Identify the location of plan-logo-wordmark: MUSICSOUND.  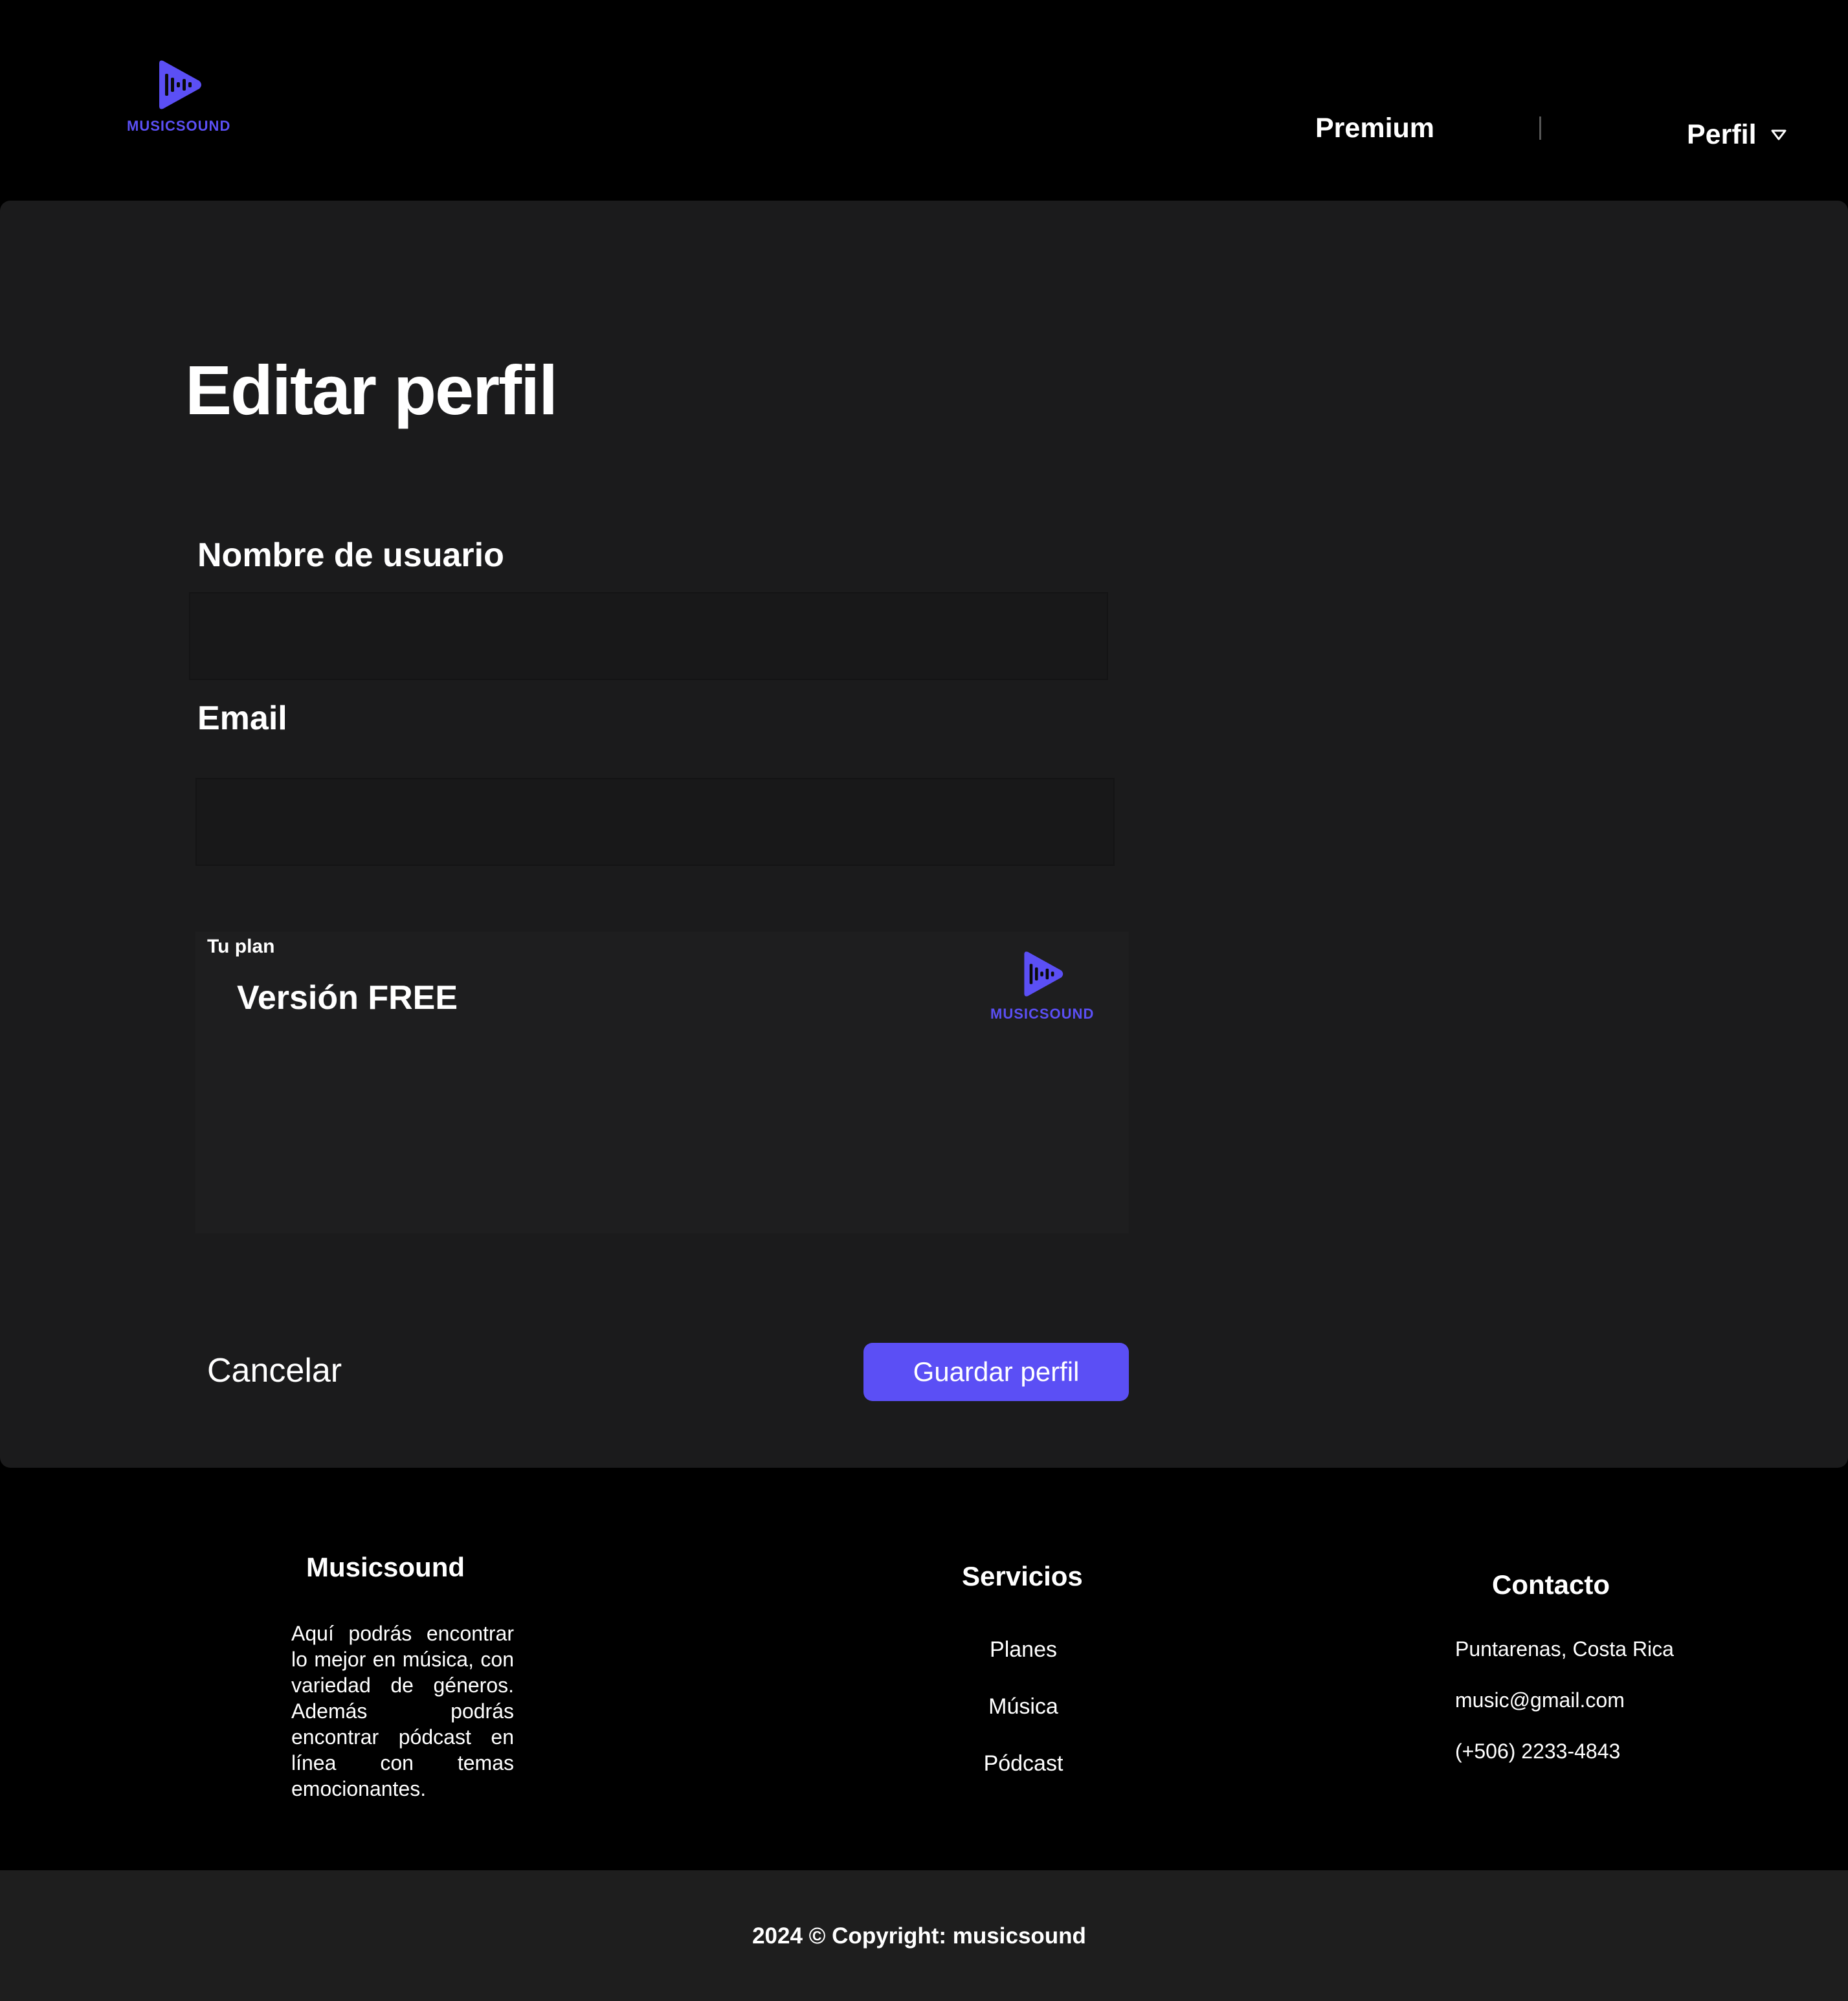
(1042, 1014).